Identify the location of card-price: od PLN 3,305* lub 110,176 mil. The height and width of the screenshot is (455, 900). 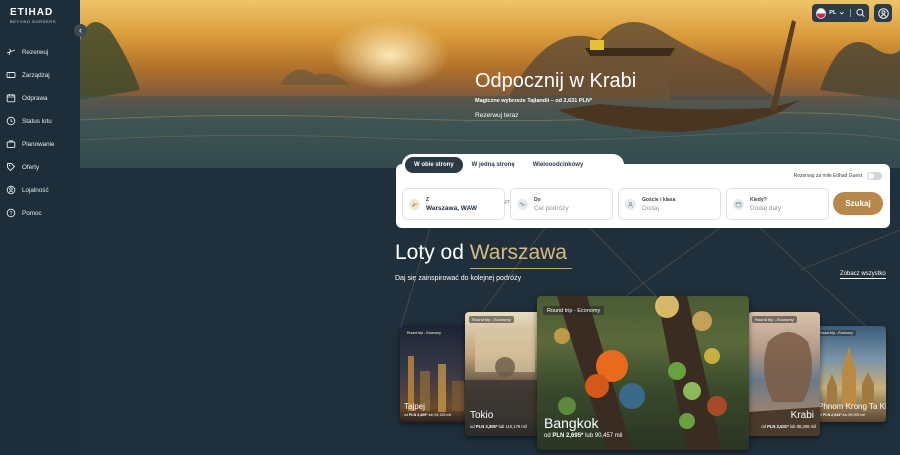
(498, 426).